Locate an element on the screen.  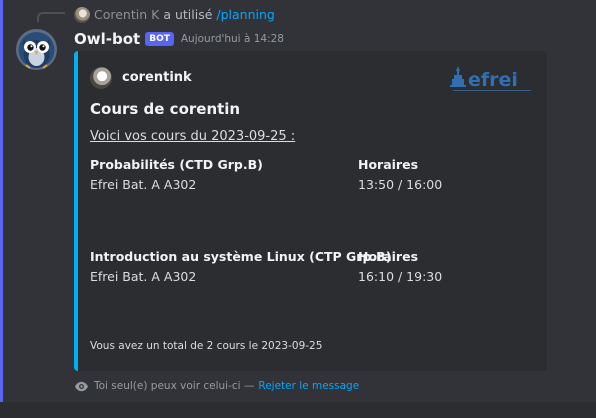
embed-description: Voici vos cours du 2023-09-25 : is located at coordinates (193, 136).